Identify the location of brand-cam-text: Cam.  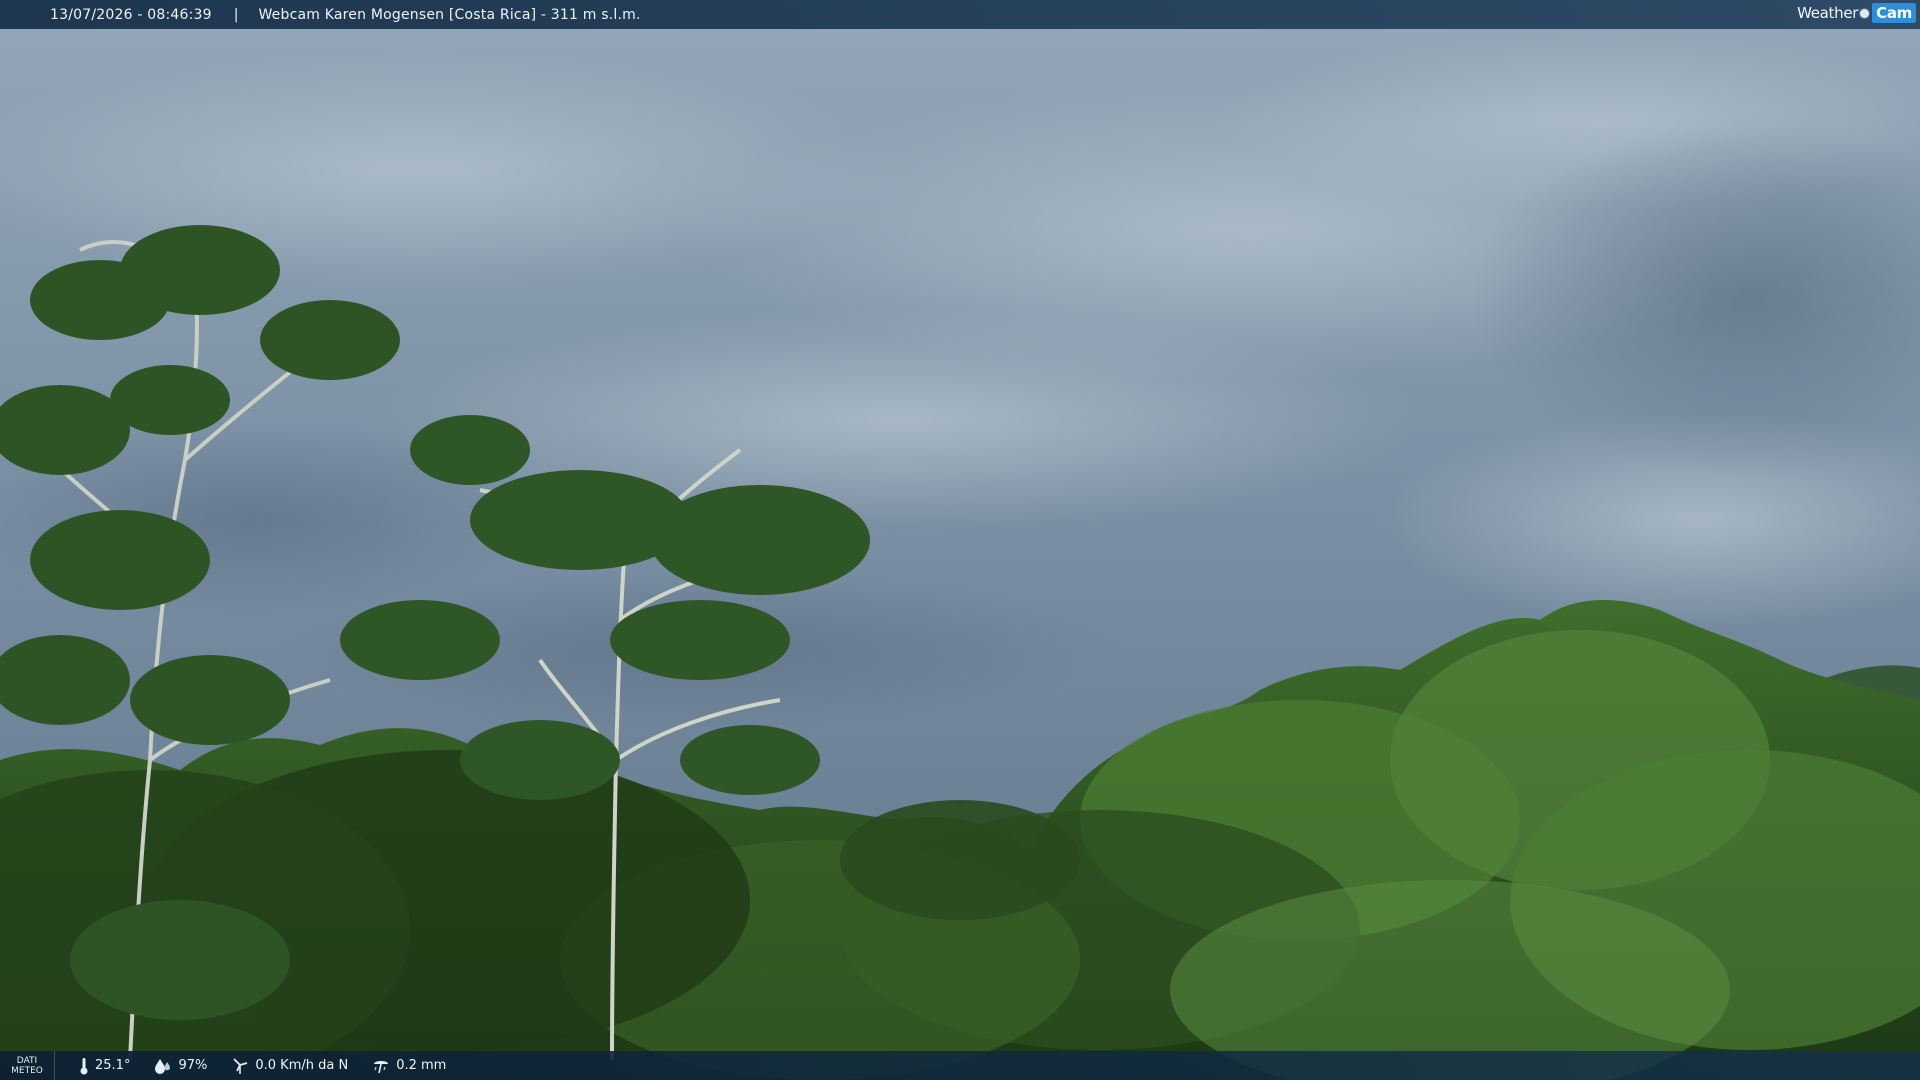
(1894, 13).